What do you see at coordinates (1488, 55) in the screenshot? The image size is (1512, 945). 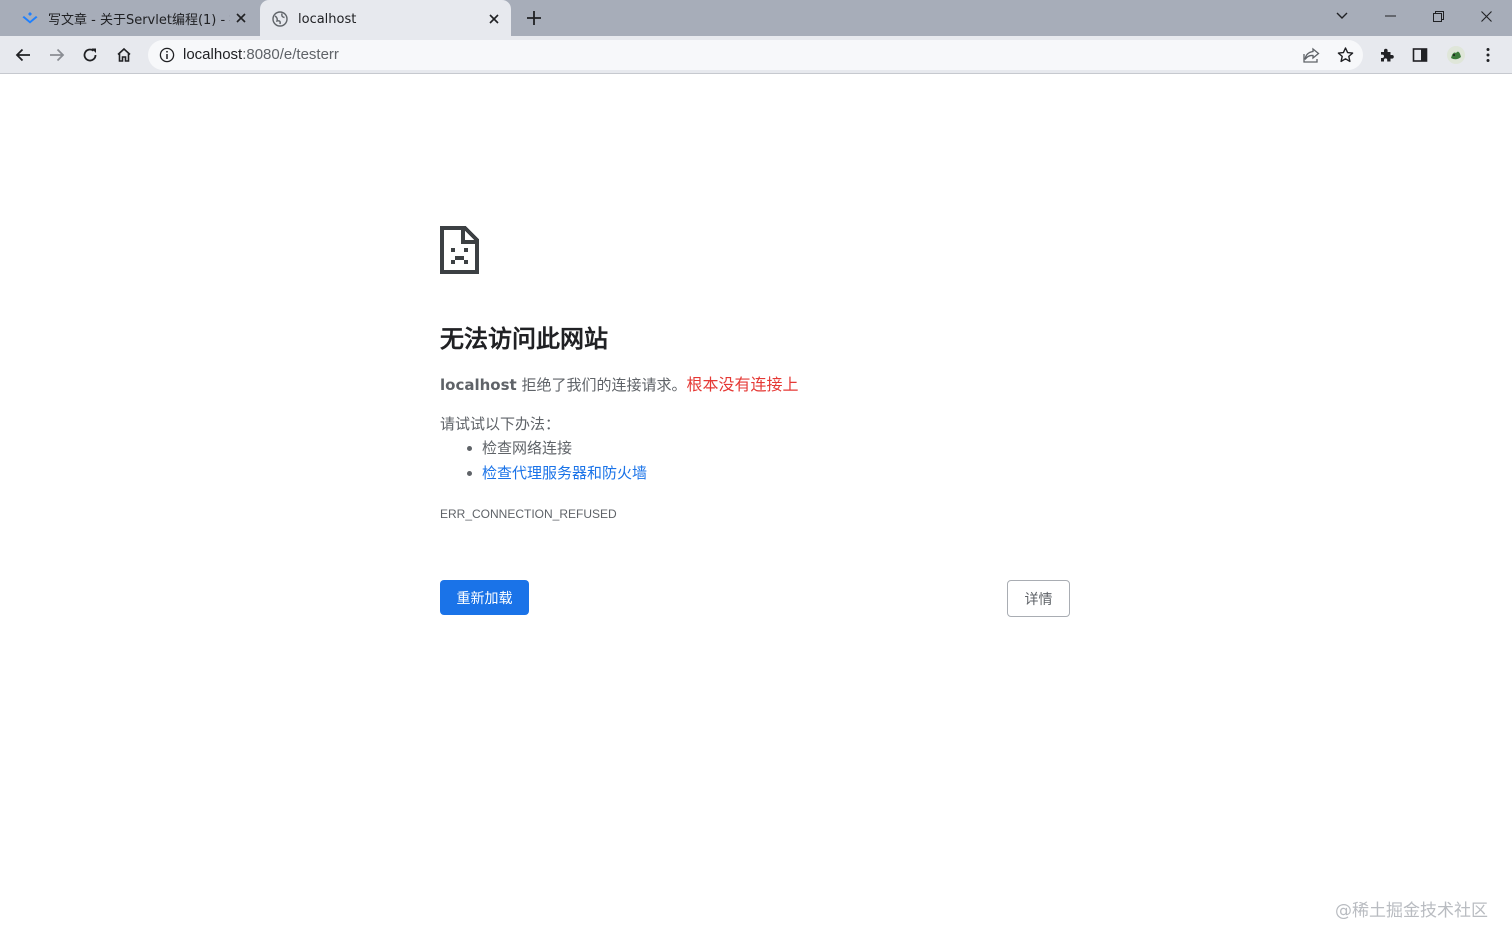 I see `menu-kebab-icon` at bounding box center [1488, 55].